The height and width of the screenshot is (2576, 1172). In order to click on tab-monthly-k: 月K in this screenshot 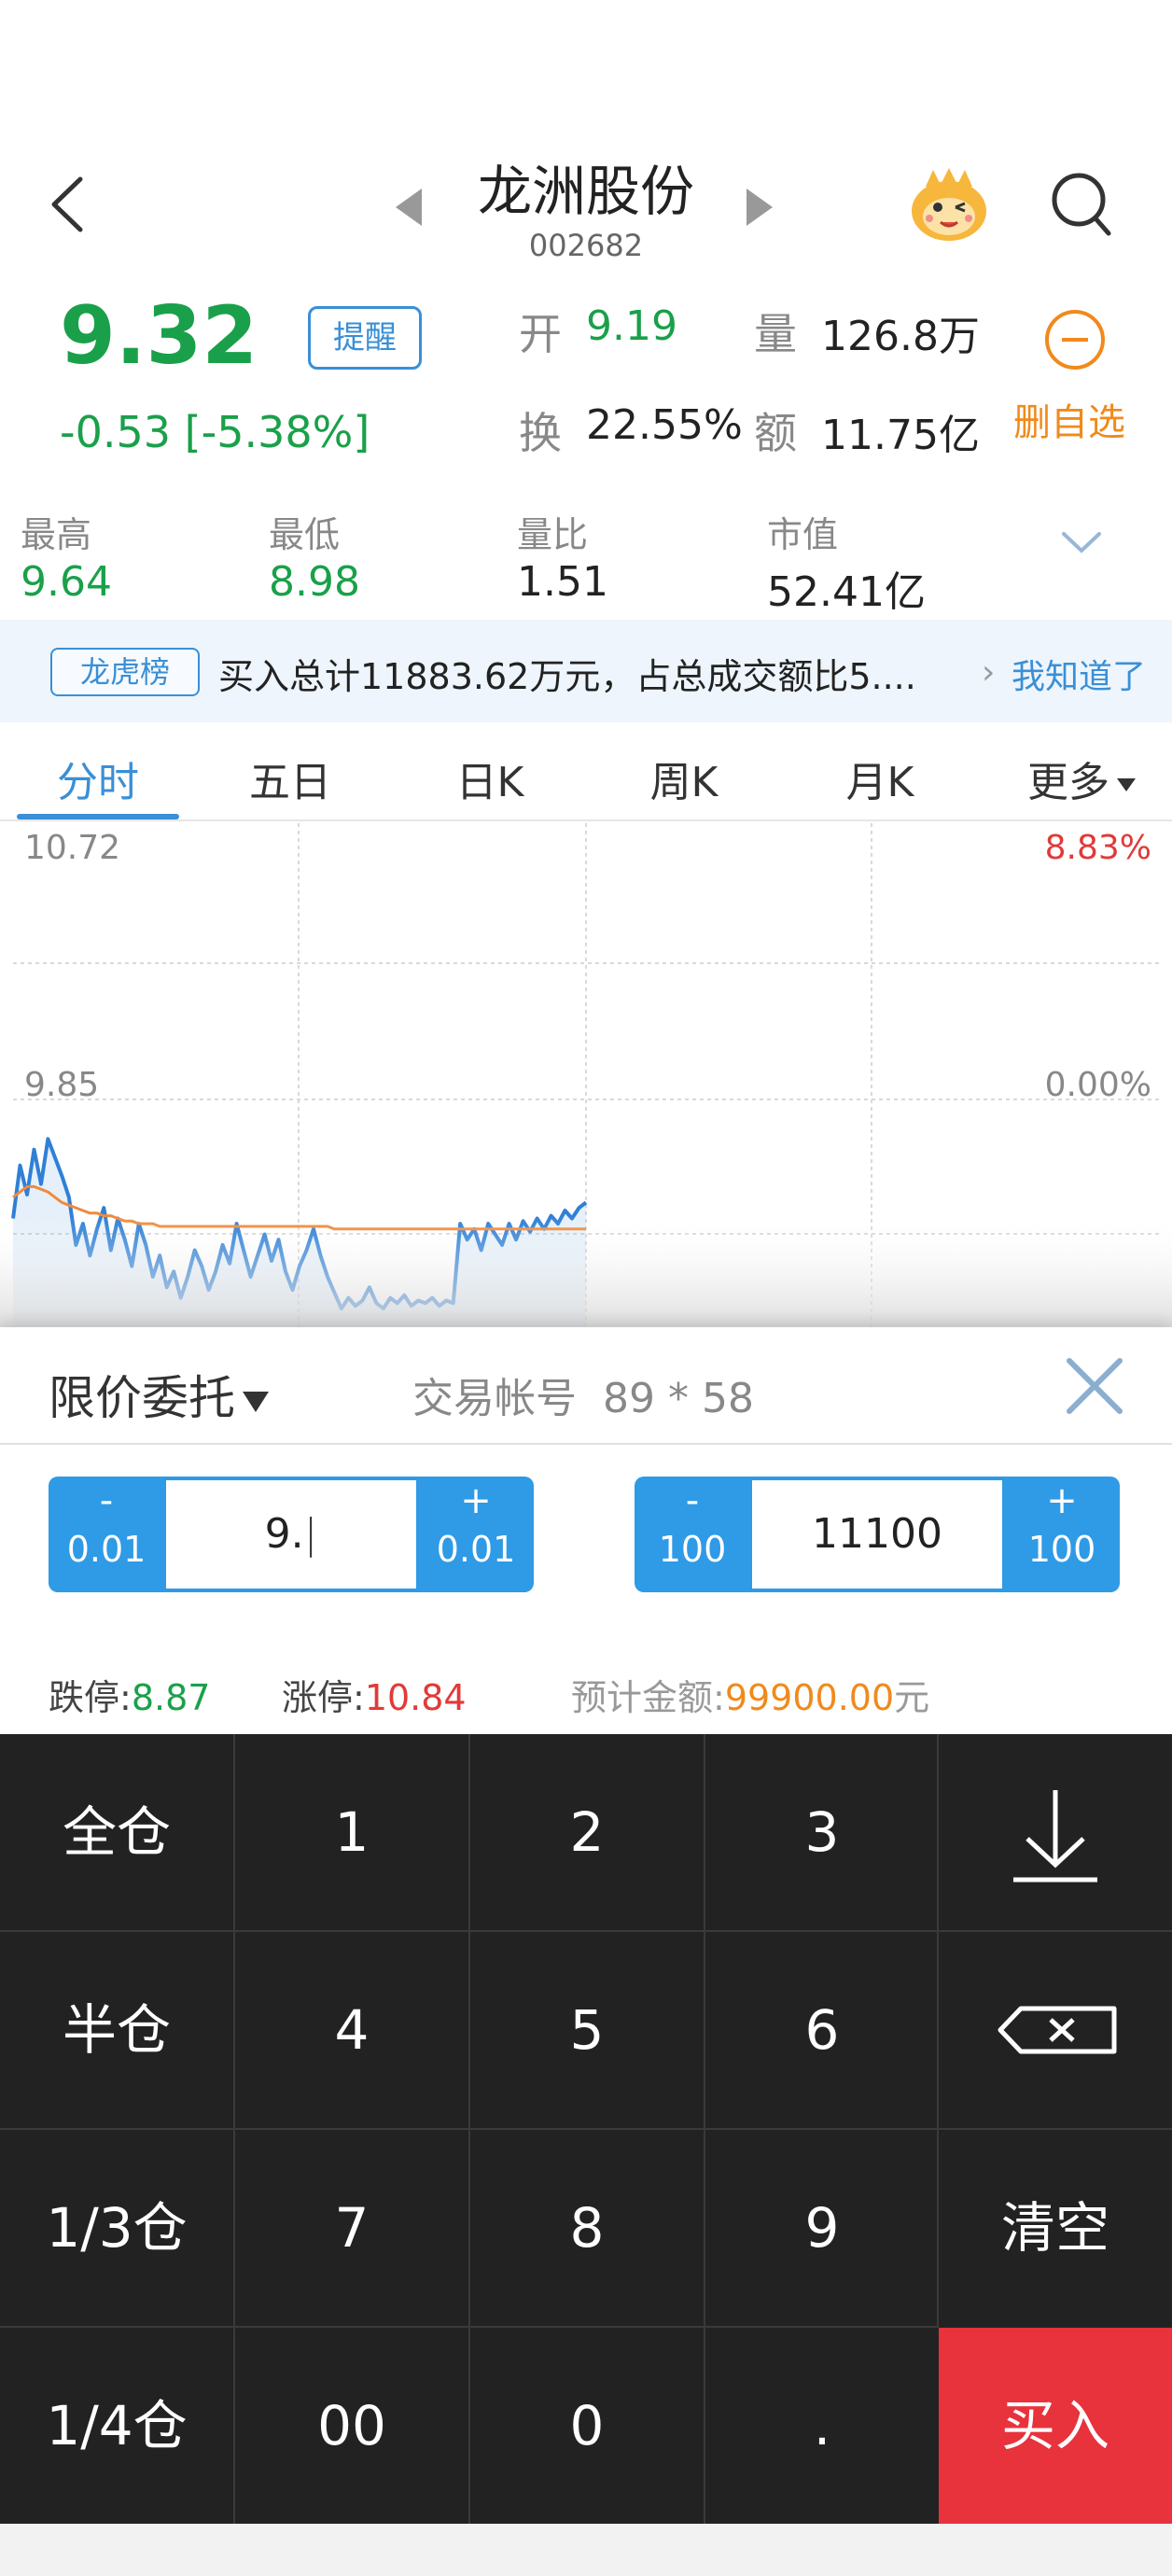, I will do `click(880, 778)`.